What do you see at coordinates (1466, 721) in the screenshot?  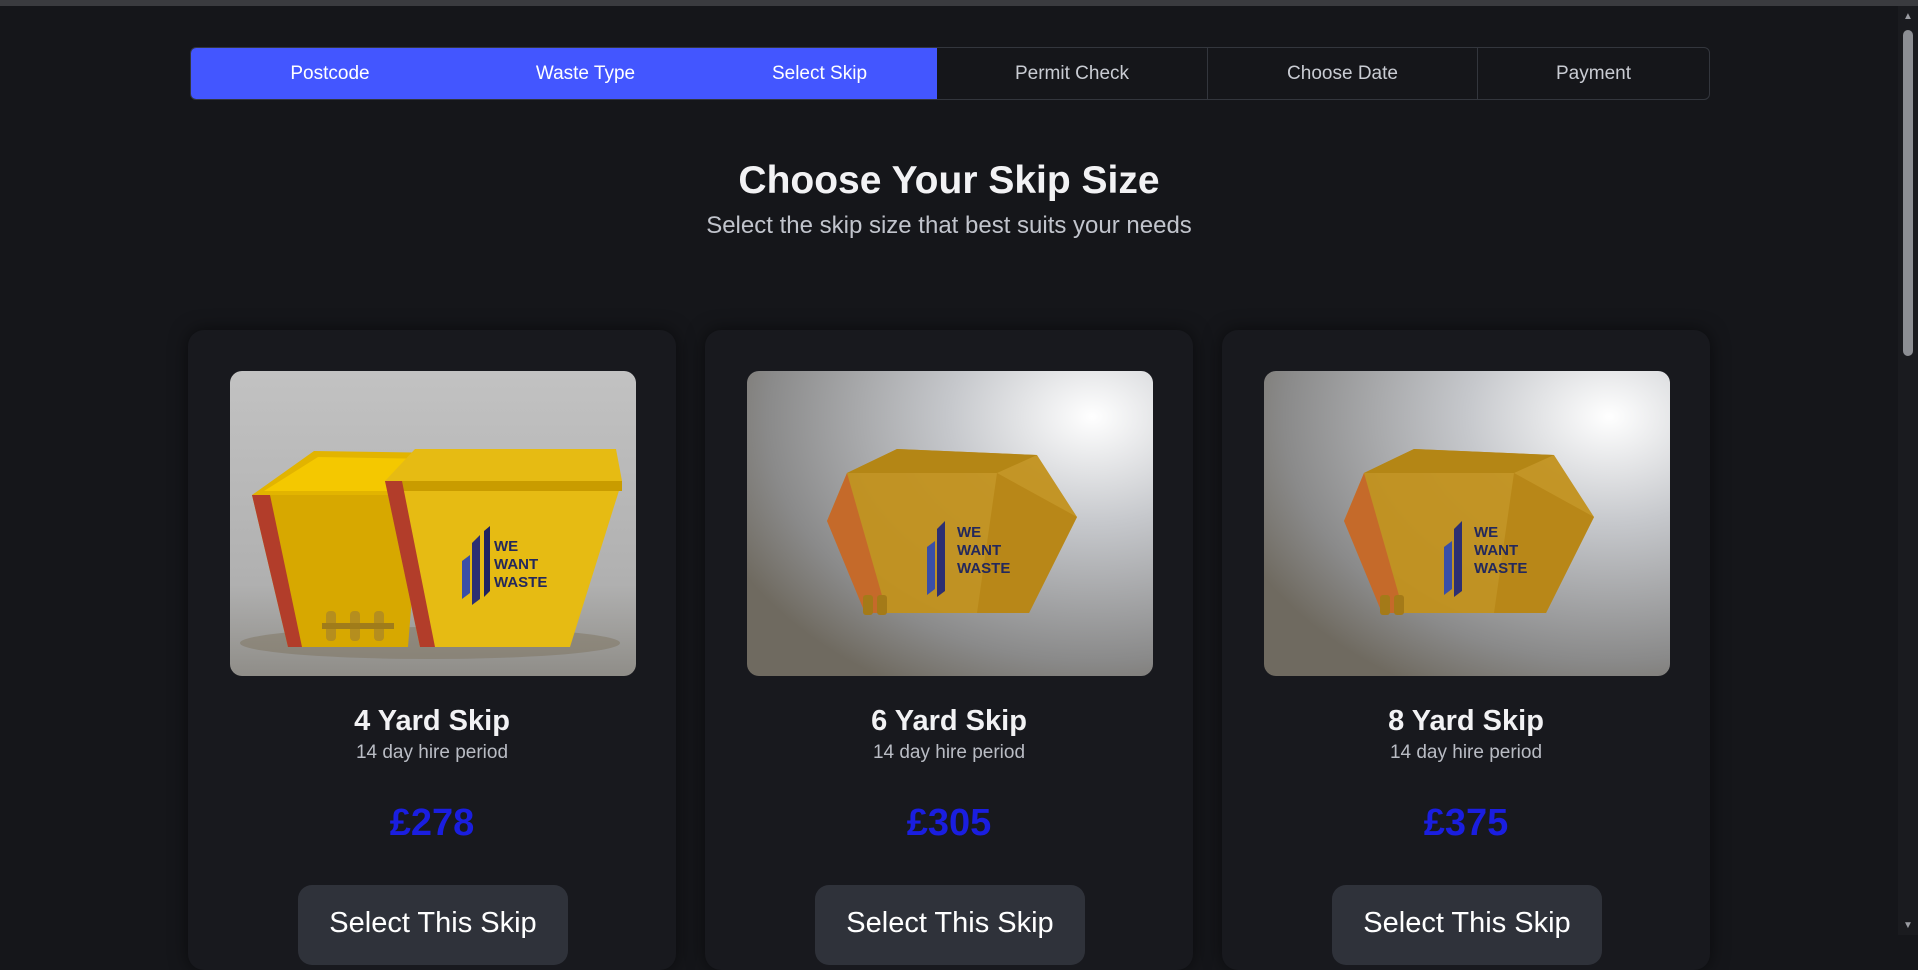 I see `card-title: 8 Yard Skip` at bounding box center [1466, 721].